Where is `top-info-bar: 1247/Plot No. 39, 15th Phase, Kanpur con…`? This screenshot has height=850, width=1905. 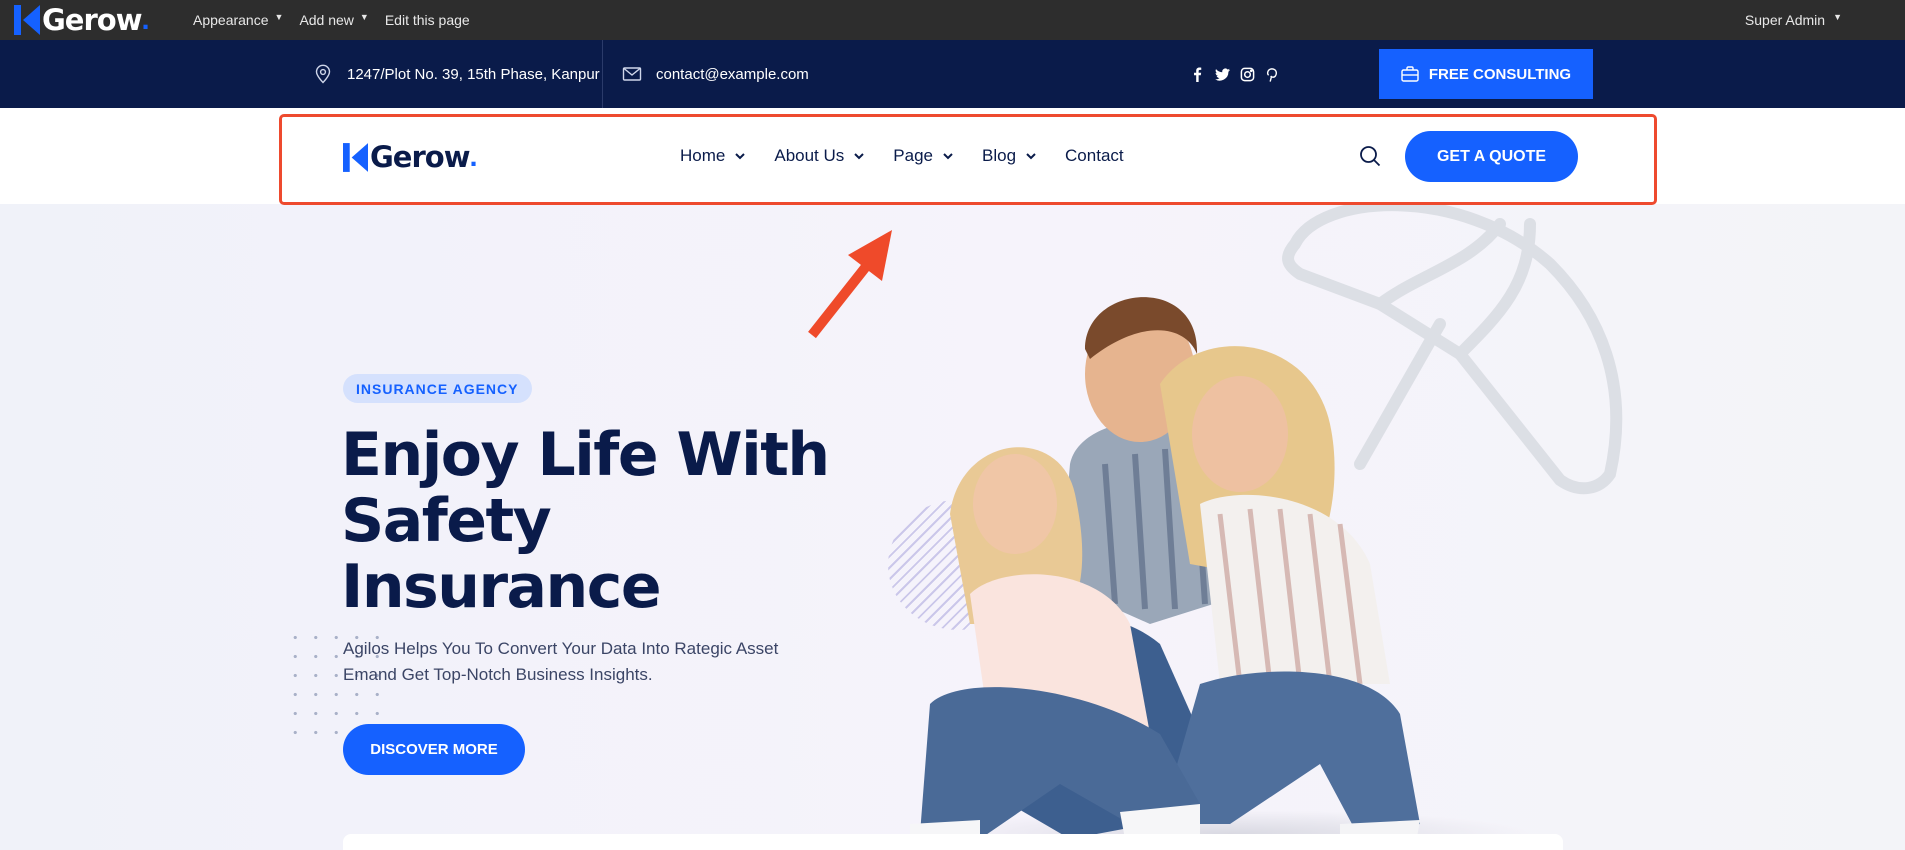
top-info-bar: 1247/Plot No. 39, 15th Phase, Kanpur con… is located at coordinates (952, 74).